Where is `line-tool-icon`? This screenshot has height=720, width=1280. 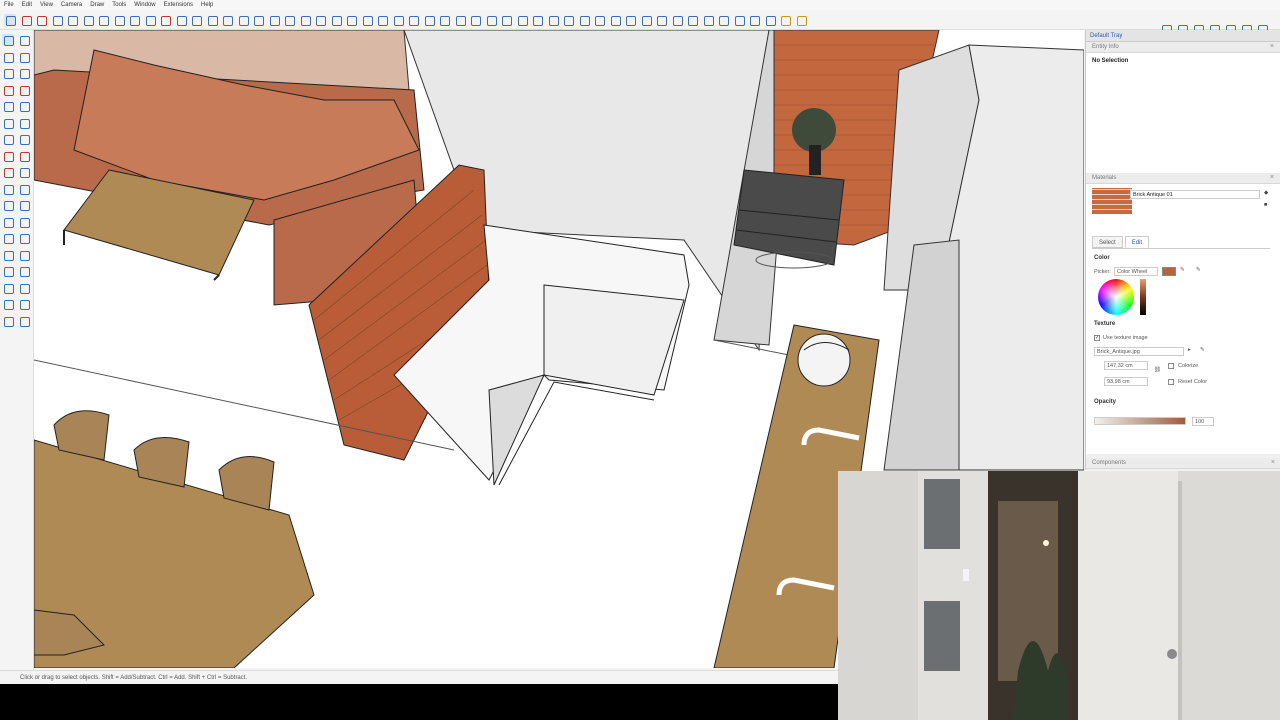
line-tool-icon is located at coordinates (26, 20).